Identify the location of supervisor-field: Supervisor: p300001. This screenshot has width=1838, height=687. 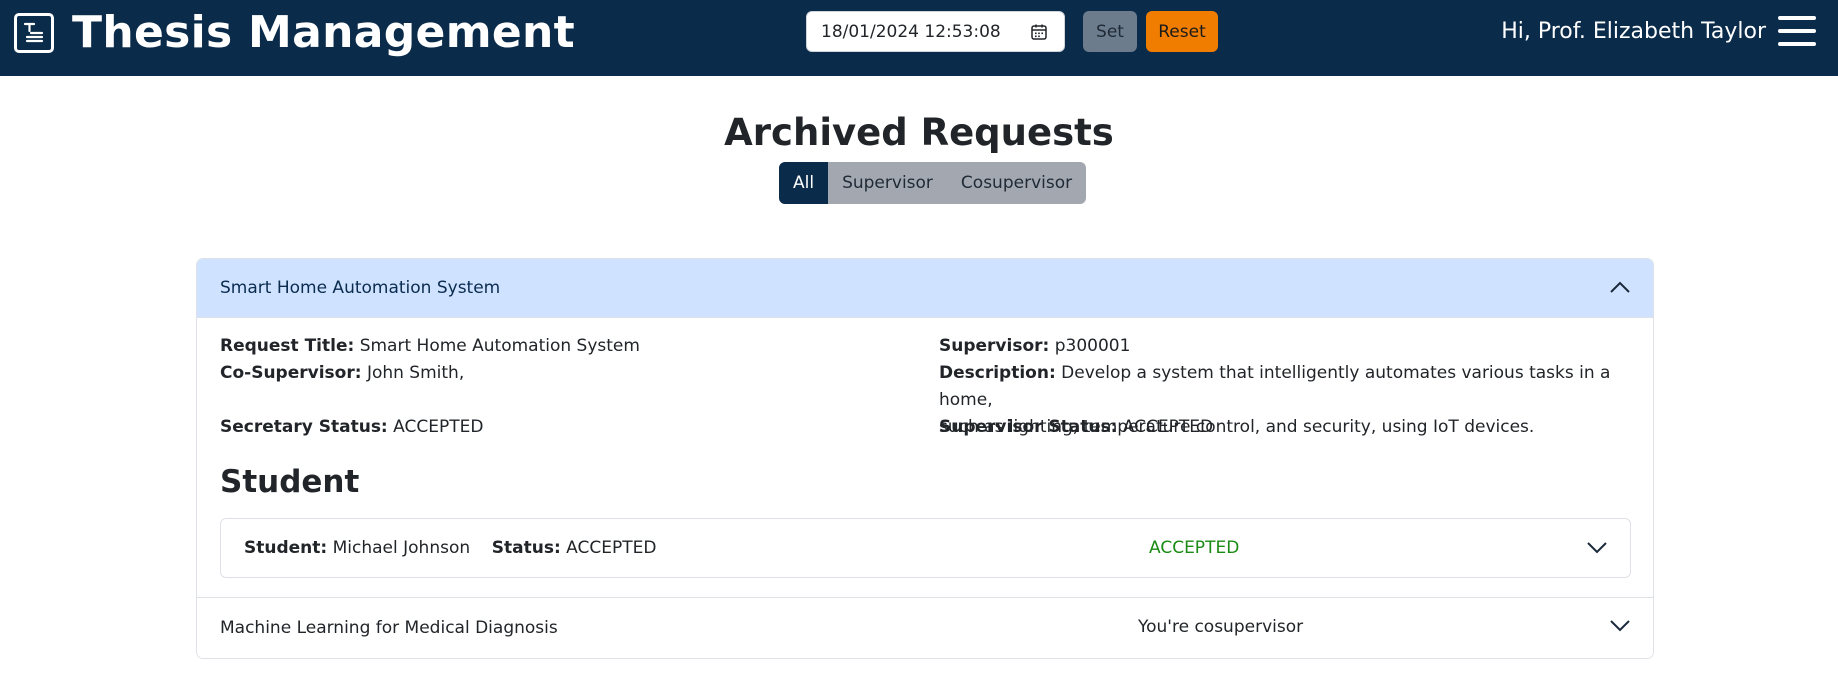
(1035, 346).